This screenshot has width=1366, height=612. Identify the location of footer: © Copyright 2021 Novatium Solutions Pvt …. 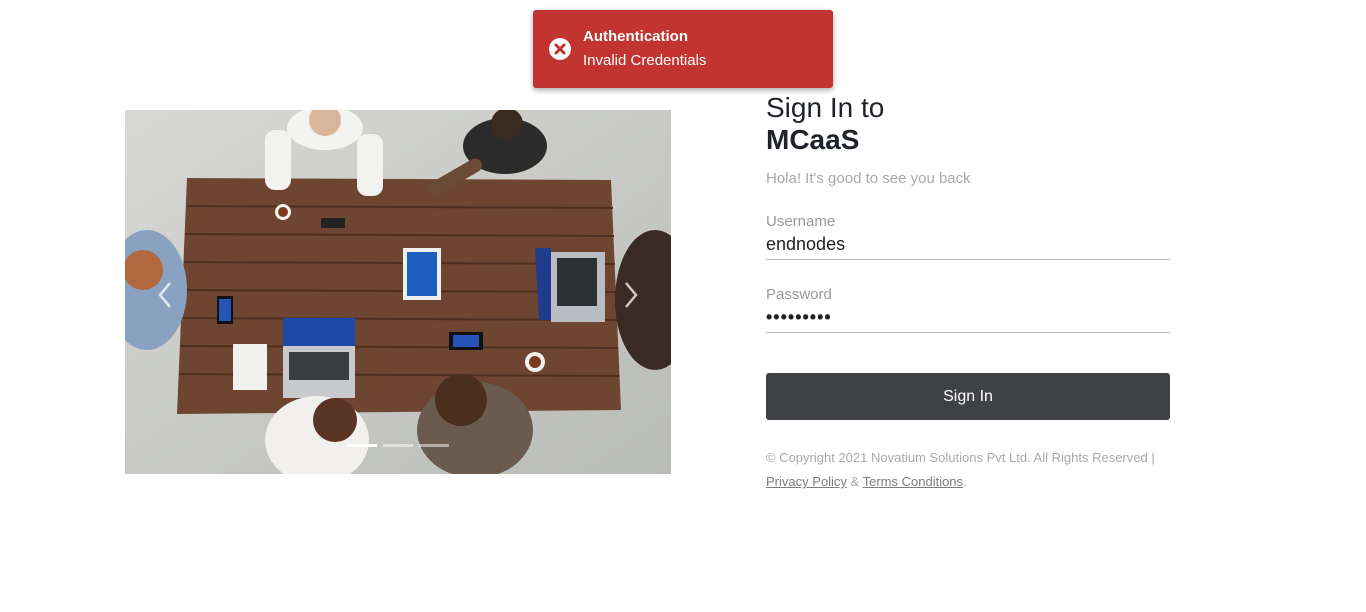
(968, 470).